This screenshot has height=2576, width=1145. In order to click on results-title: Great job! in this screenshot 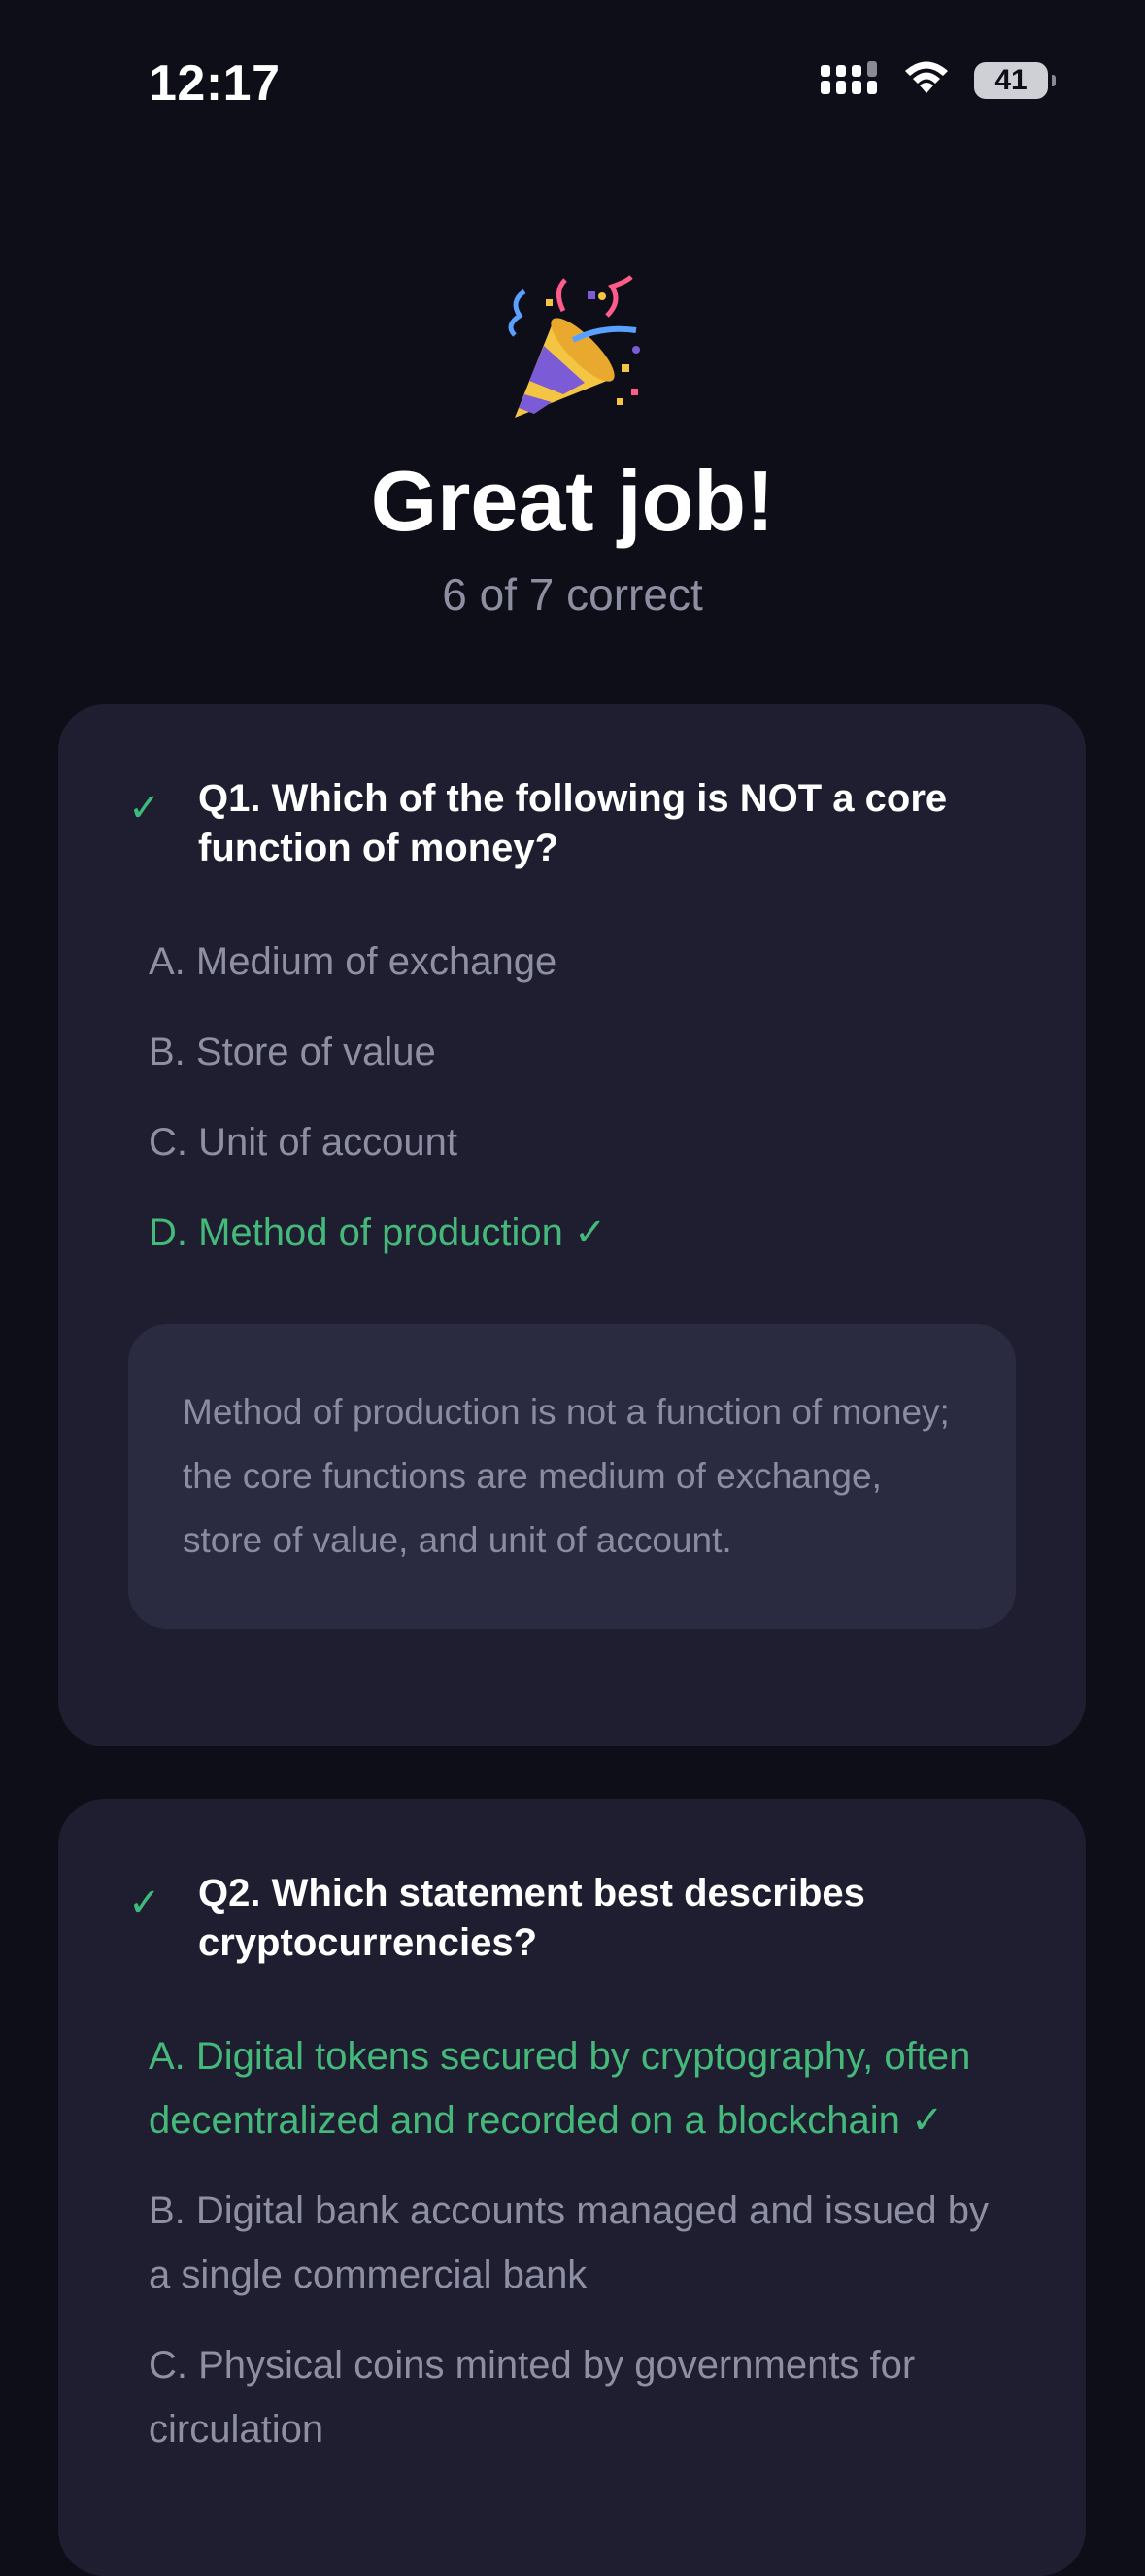, I will do `click(572, 501)`.